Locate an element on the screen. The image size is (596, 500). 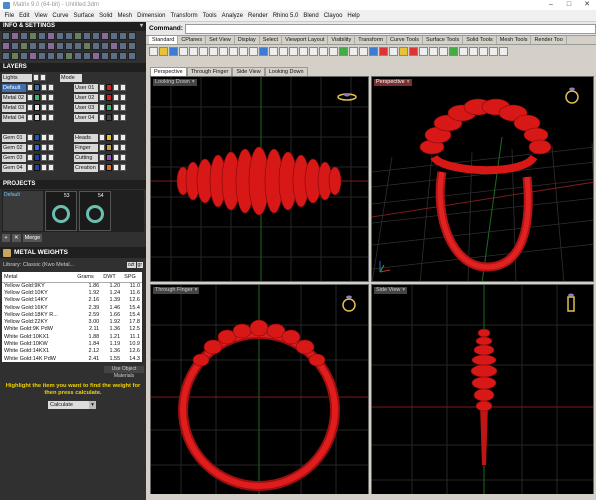
project-thumbnail: 54 is located at coordinates (95, 211).